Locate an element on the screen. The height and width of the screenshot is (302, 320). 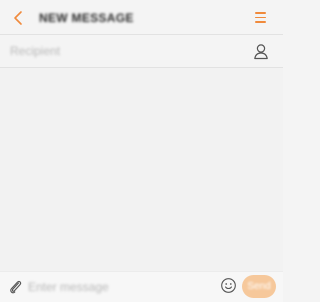
message-input is located at coordinates (120, 287).